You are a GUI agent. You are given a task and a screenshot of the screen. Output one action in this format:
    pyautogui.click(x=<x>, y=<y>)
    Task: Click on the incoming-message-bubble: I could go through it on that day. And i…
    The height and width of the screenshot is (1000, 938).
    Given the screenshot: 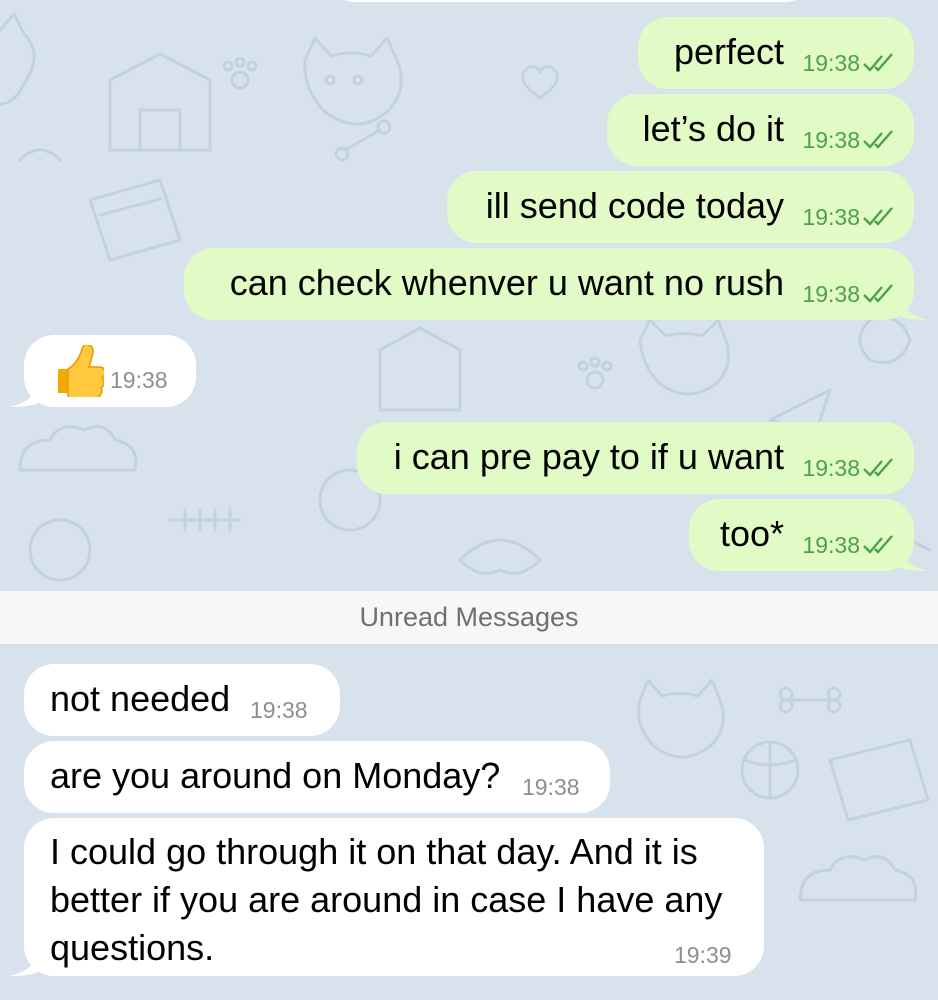 What is the action you would take?
    pyautogui.click(x=387, y=897)
    